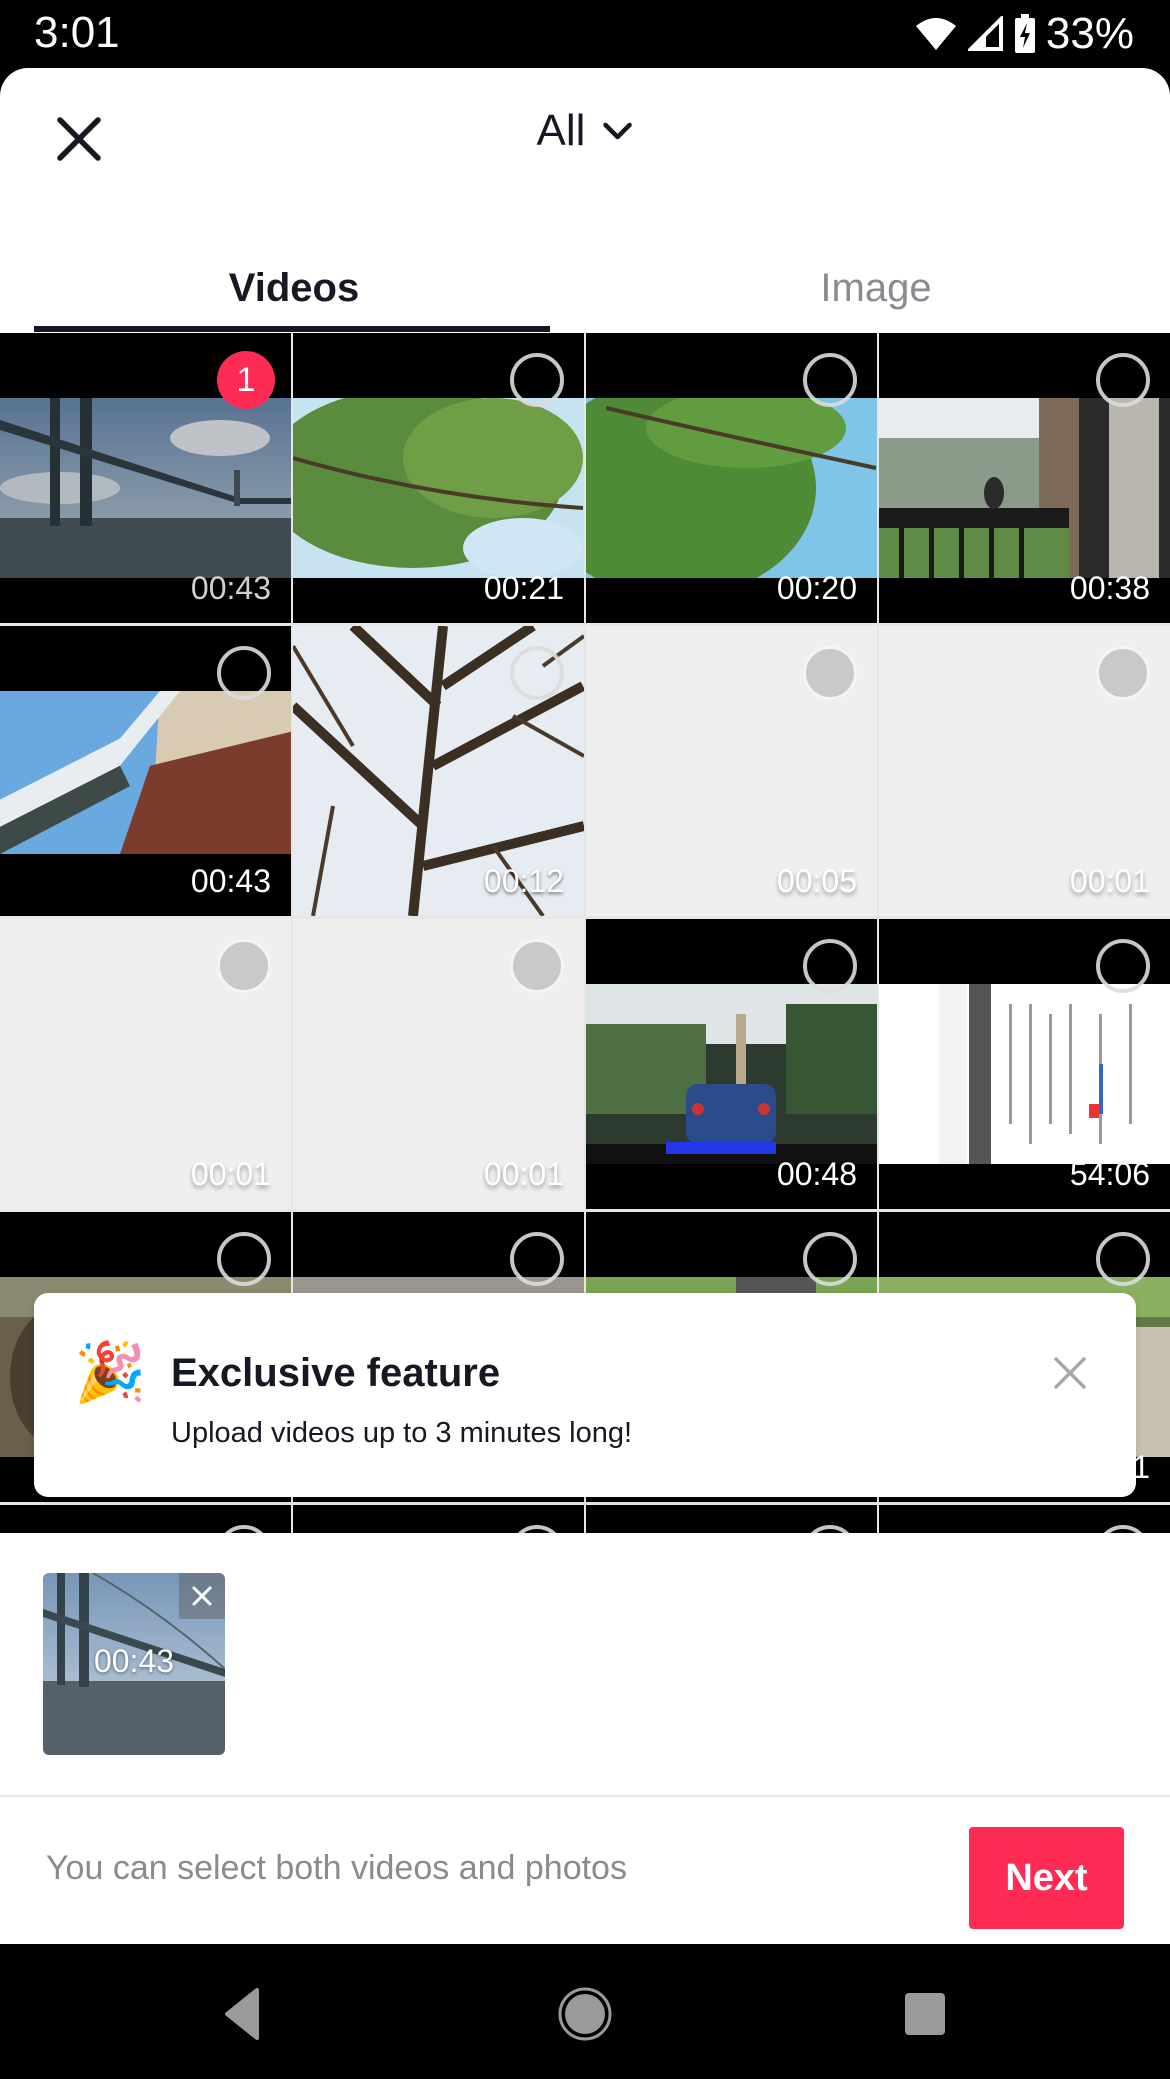  I want to click on recents-button, so click(925, 2014).